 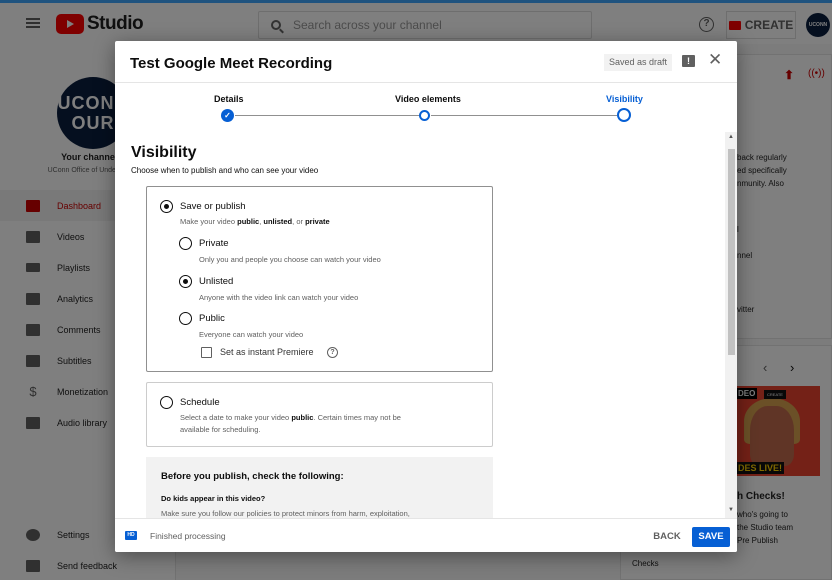 What do you see at coordinates (715, 59) in the screenshot?
I see `close-icon: ✕` at bounding box center [715, 59].